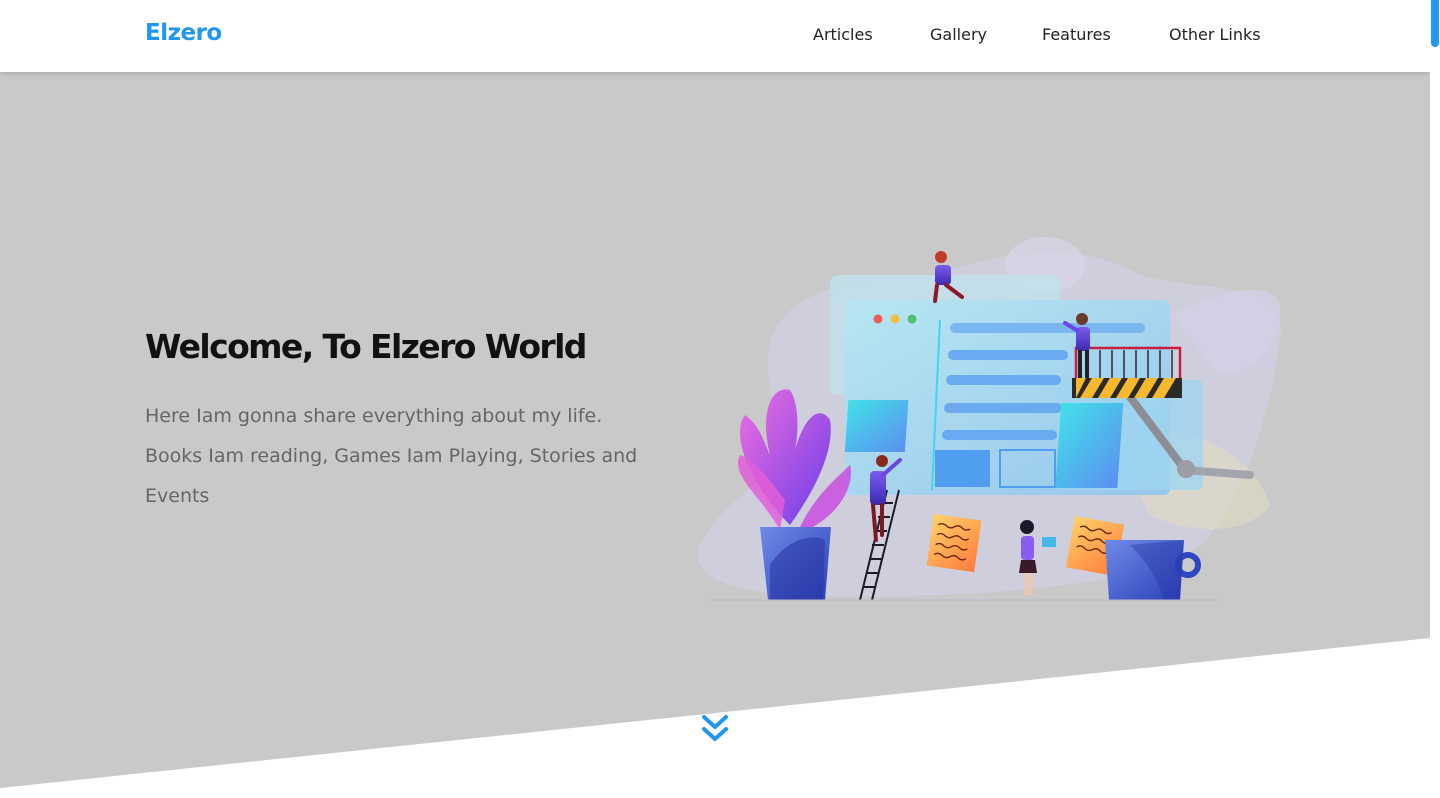 The width and height of the screenshot is (1440, 798). Describe the element at coordinates (715, 730) in the screenshot. I see `double-chevron-down-icon` at that location.